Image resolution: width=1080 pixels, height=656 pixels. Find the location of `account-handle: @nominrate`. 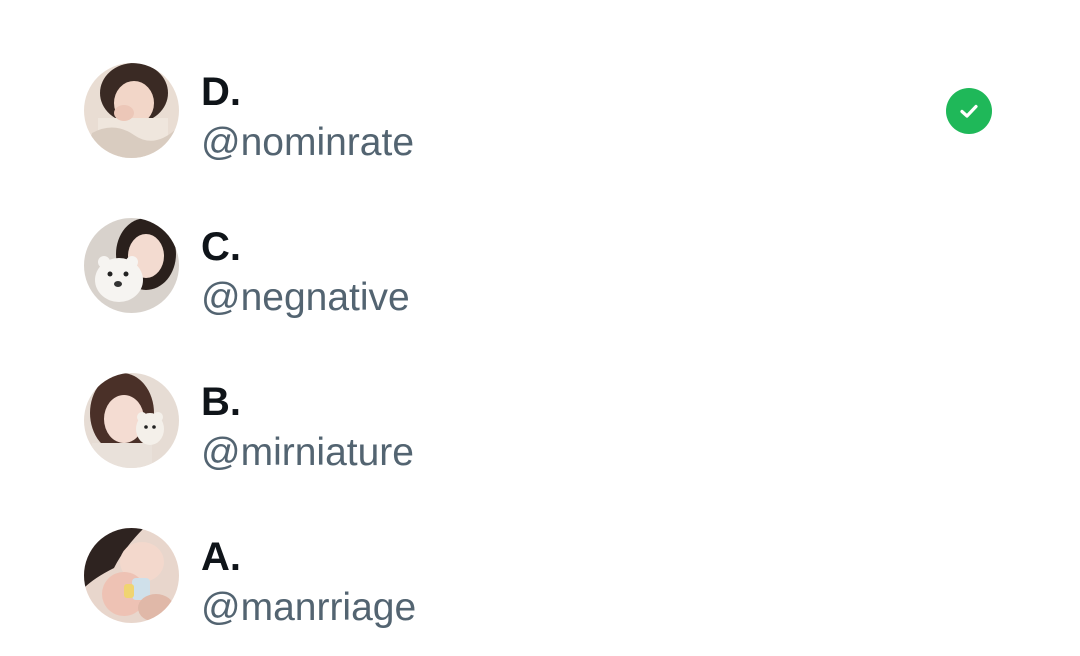

account-handle: @nominrate is located at coordinates (308, 142).